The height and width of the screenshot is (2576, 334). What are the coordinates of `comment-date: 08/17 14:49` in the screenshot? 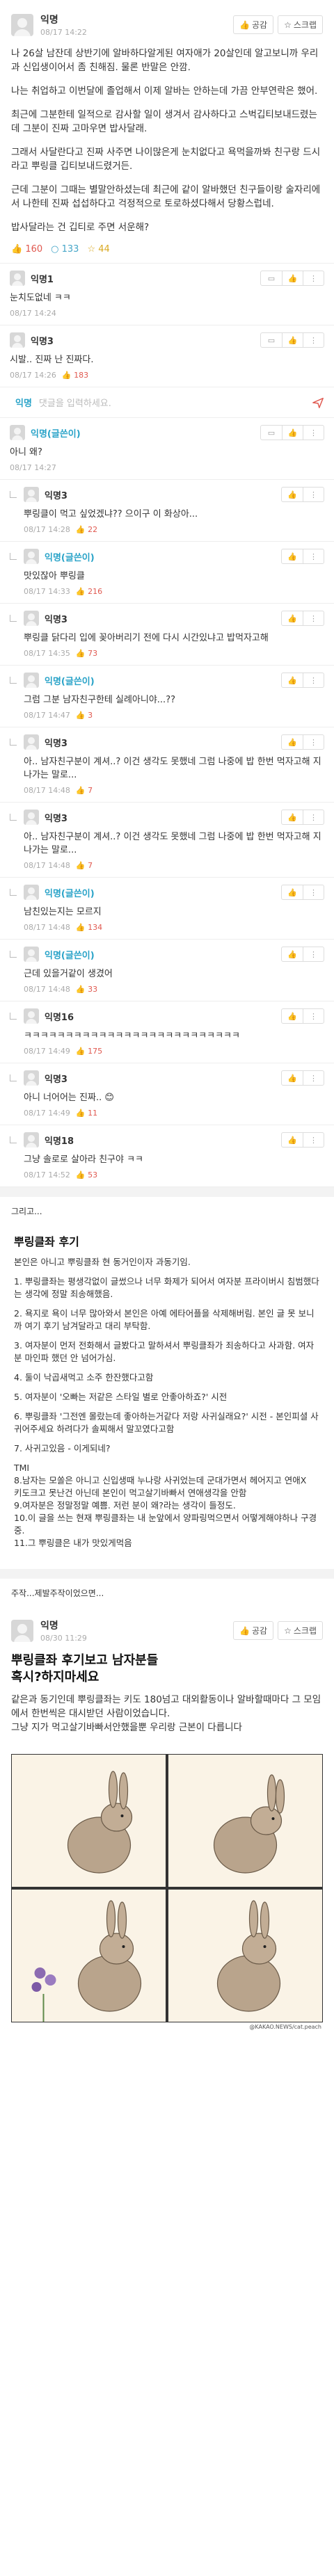 It's located at (47, 1051).